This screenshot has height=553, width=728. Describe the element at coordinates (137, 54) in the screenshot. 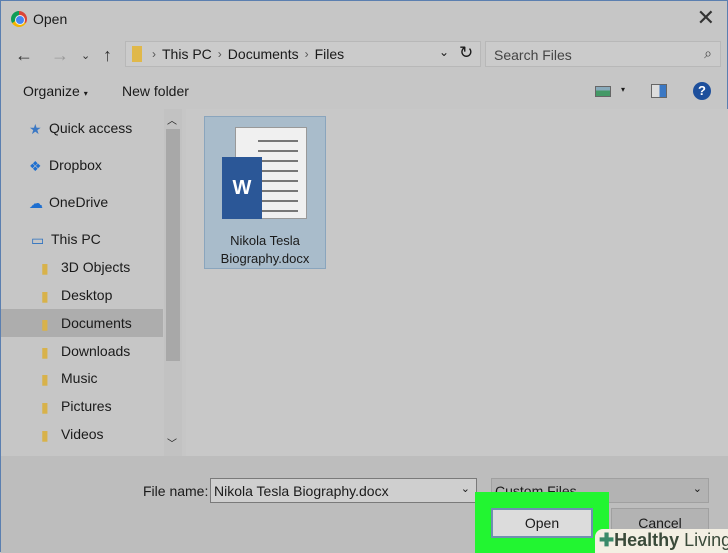

I see `folder-icon` at that location.